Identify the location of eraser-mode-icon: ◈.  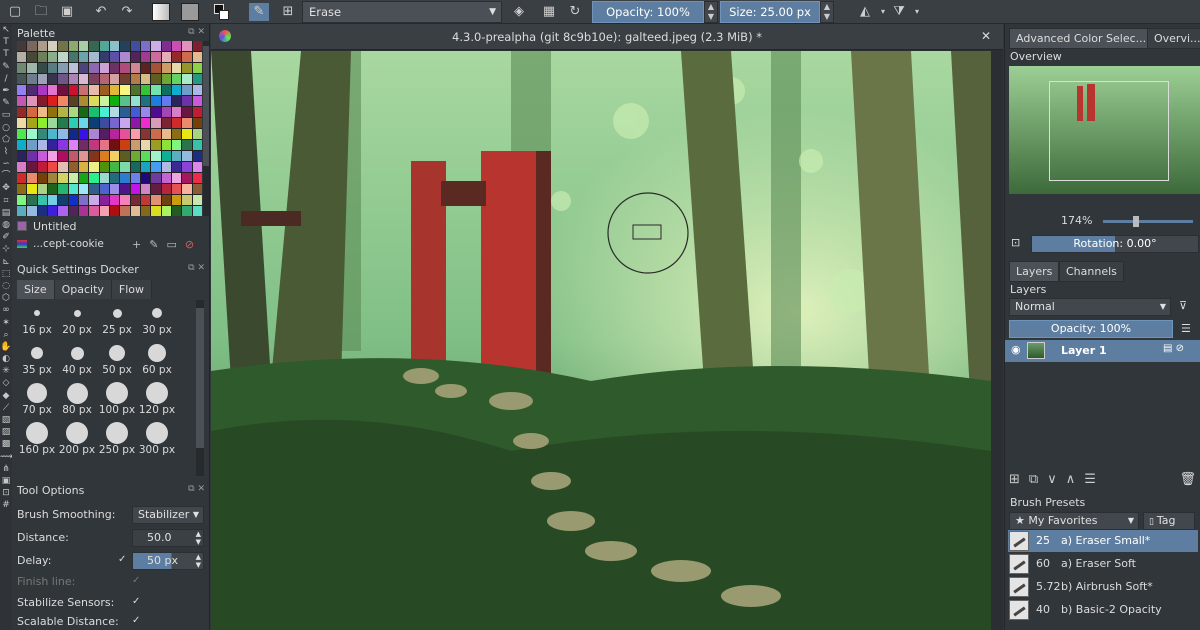
(519, 12).